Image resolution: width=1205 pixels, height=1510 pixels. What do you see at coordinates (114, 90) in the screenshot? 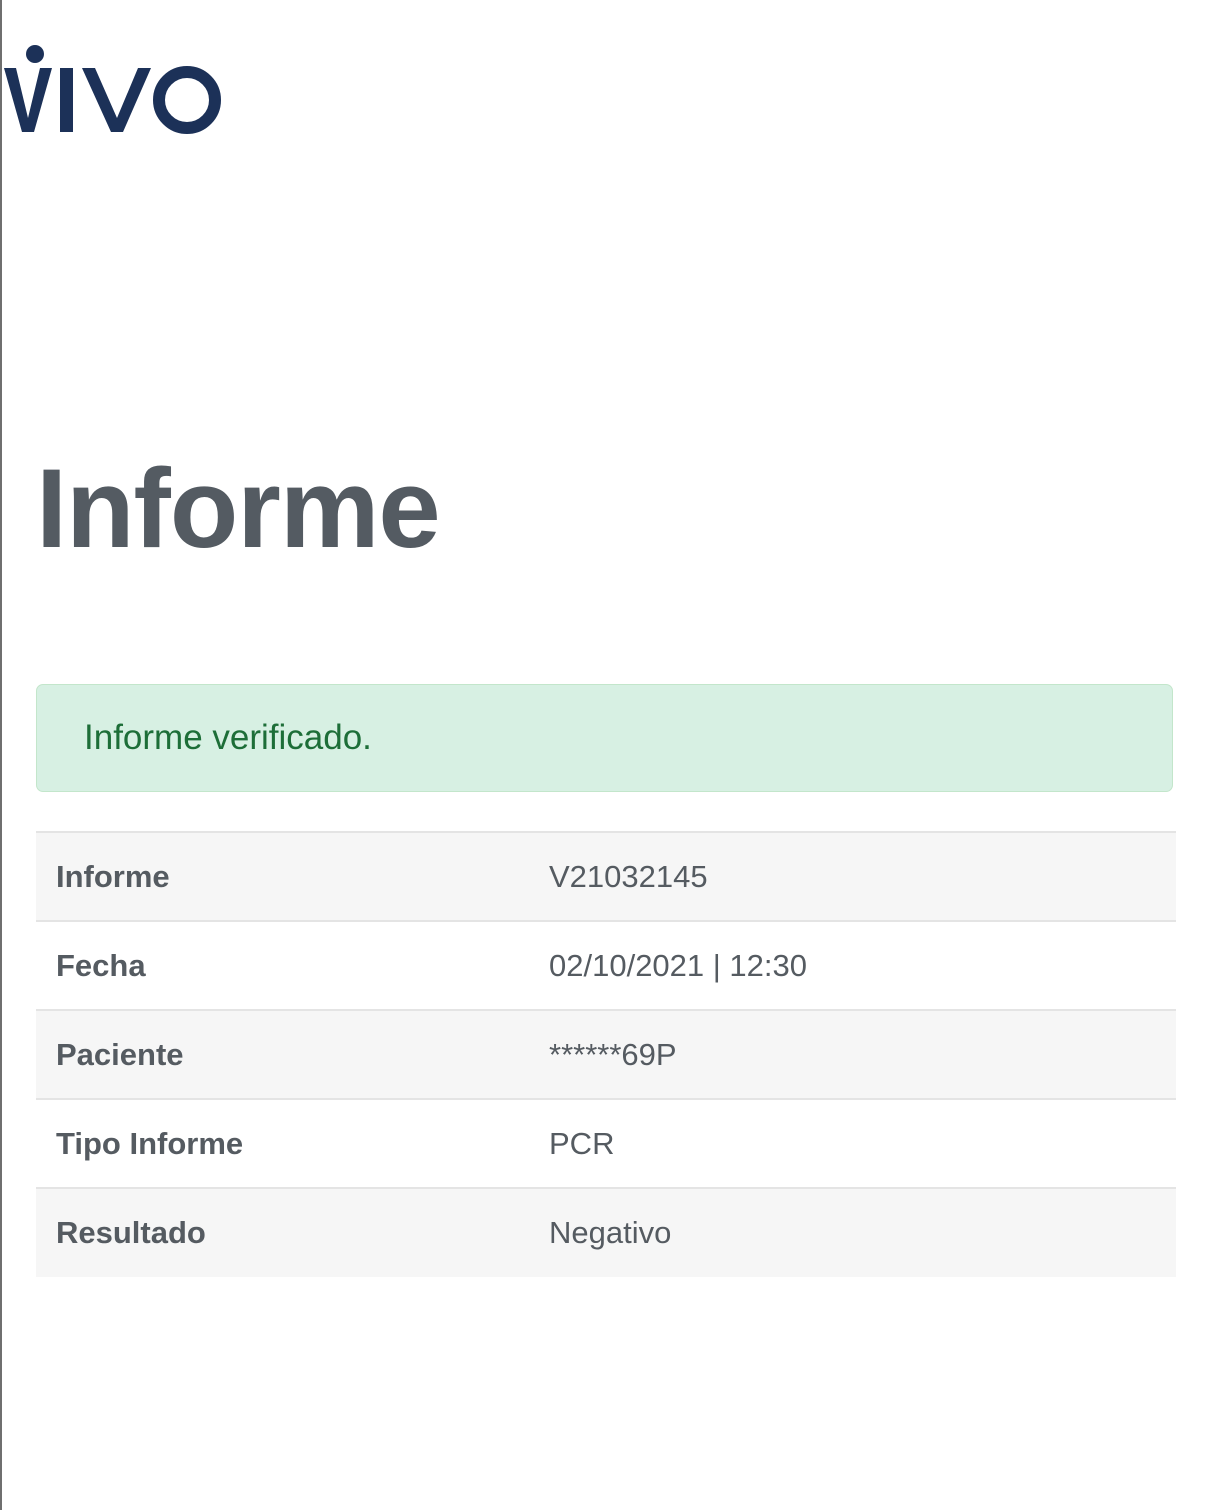
I see `vivo-logo` at bounding box center [114, 90].